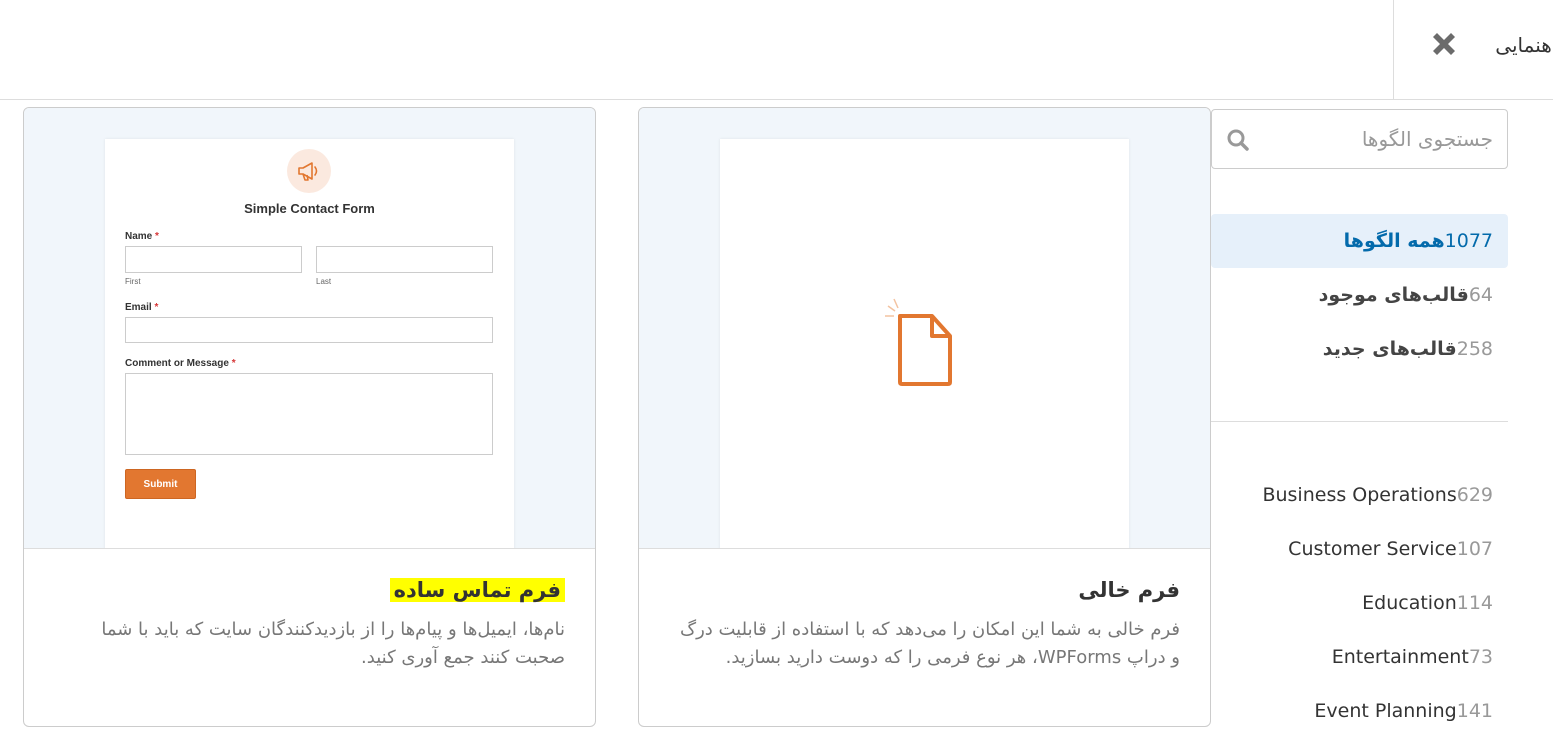 This screenshot has height=747, width=1553. Describe the element at coordinates (1394, 241) in the screenshot. I see `category-label: همه الگوها` at that location.